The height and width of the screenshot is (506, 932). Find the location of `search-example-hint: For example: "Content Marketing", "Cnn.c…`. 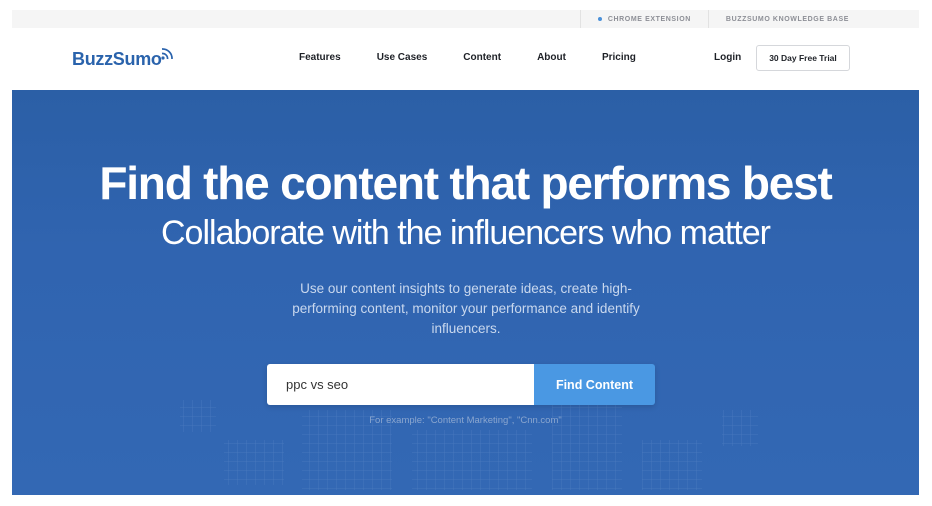

search-example-hint: For example: "Content Marketing", "Cnn.c… is located at coordinates (465, 420).